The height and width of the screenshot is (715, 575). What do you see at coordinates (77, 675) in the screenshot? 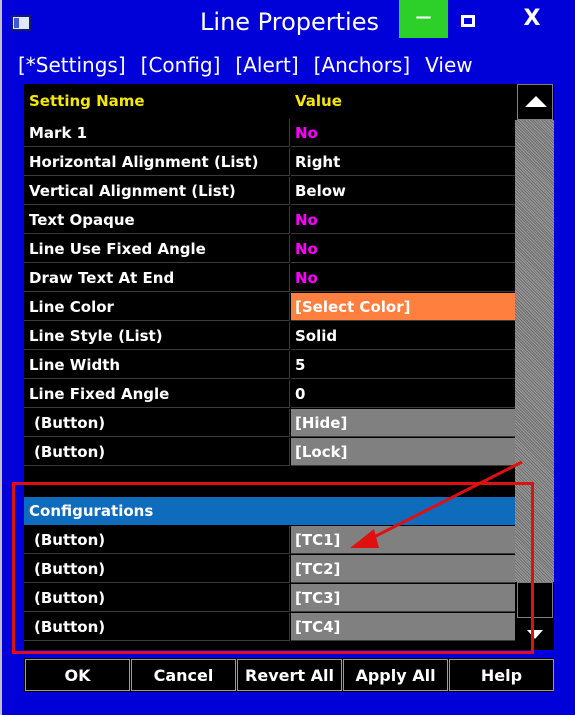
I see `ok-button: OK` at bounding box center [77, 675].